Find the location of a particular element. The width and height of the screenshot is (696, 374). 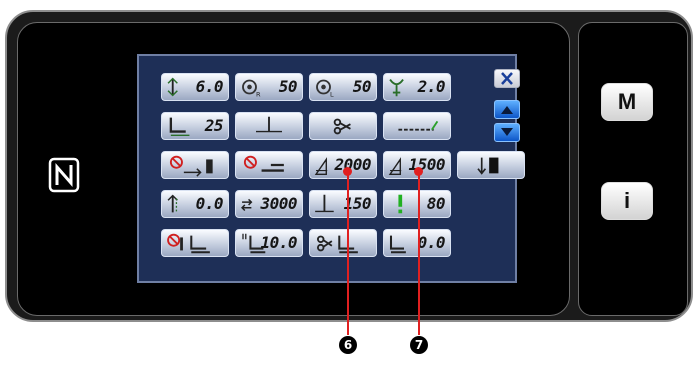

reverse-feed-off-icon is located at coordinates (191, 166).